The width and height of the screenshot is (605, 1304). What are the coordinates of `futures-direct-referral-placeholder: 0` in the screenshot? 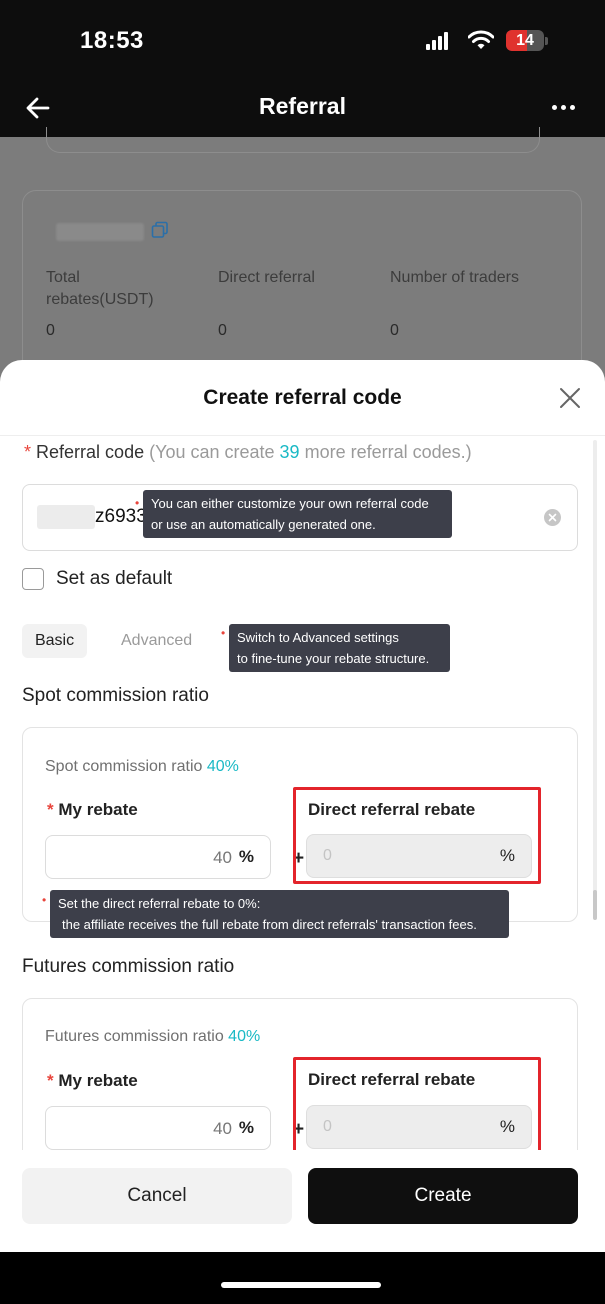 It's located at (327, 1126).